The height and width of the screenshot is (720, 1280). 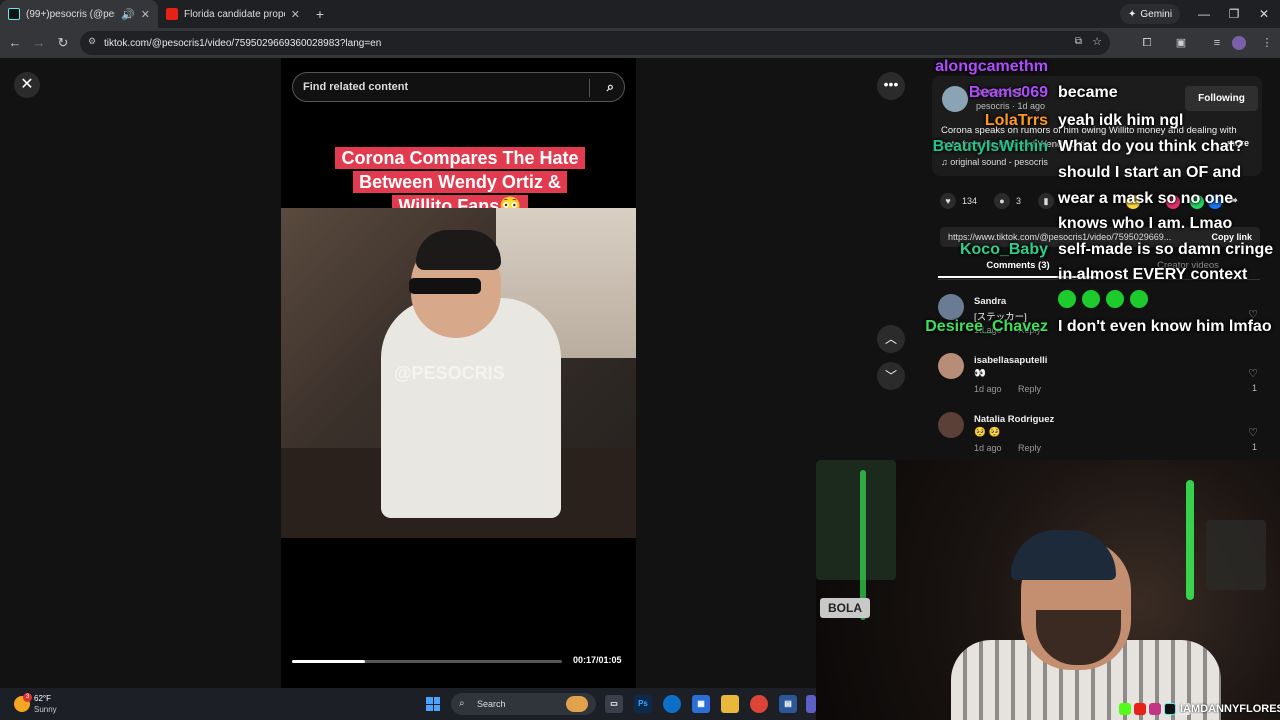 I want to click on more-link: more, so click(x=1238, y=143).